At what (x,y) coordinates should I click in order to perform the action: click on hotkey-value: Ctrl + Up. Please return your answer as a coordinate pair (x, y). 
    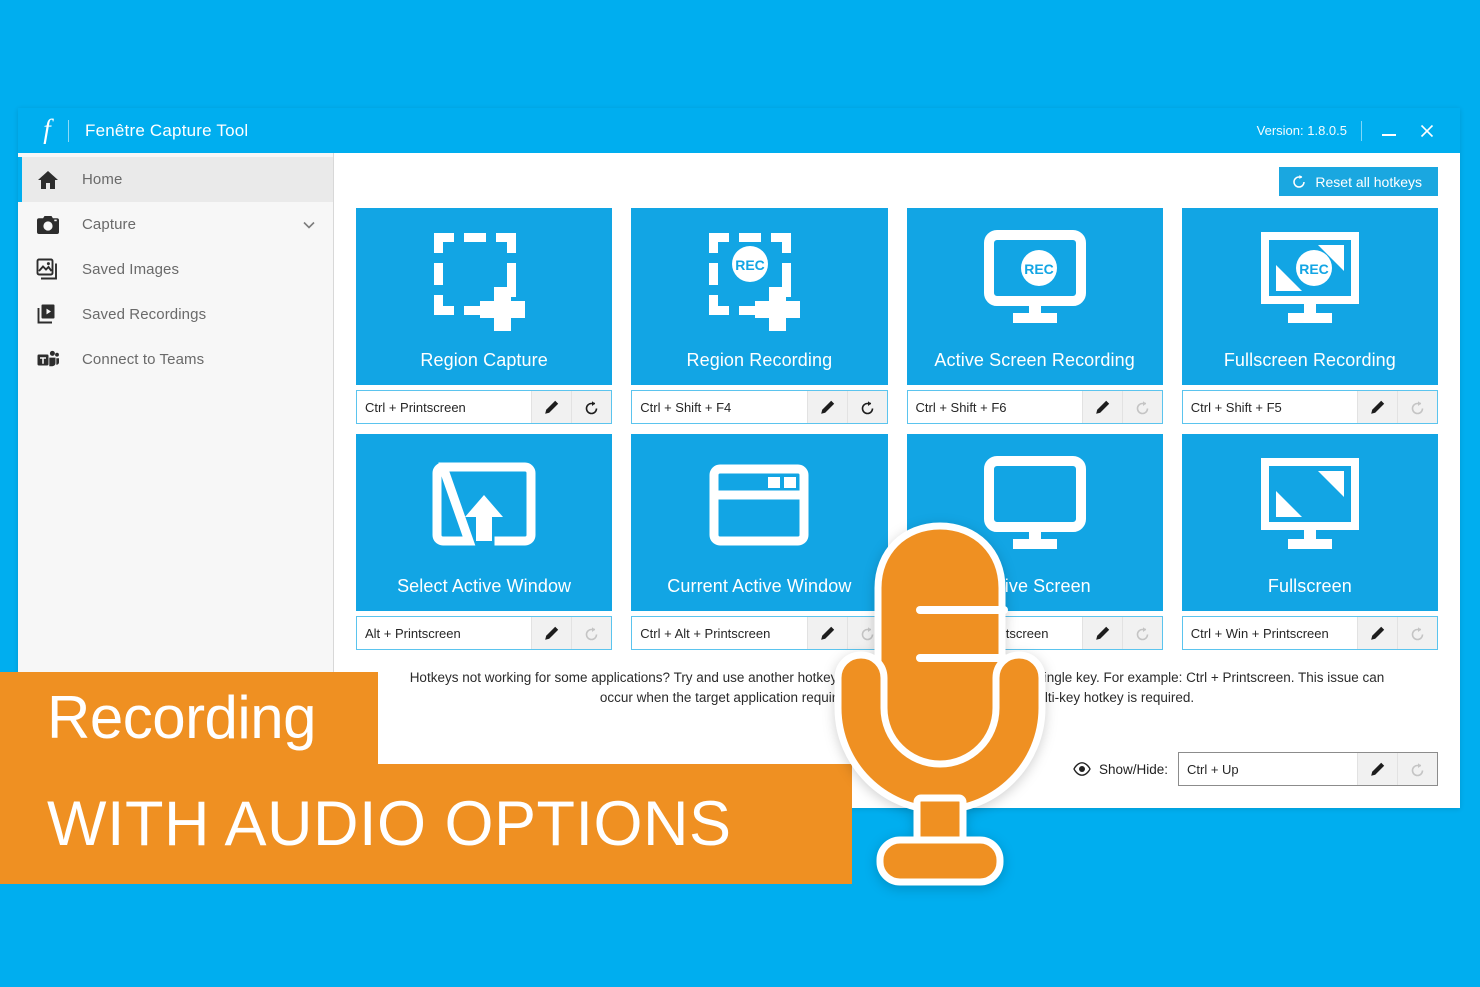
    Looking at the image, I should click on (1268, 769).